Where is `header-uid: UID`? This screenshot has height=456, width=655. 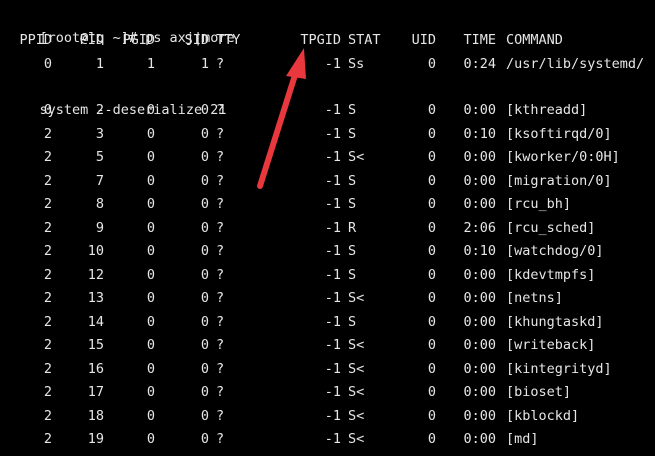
header-uid: UID is located at coordinates (423, 40).